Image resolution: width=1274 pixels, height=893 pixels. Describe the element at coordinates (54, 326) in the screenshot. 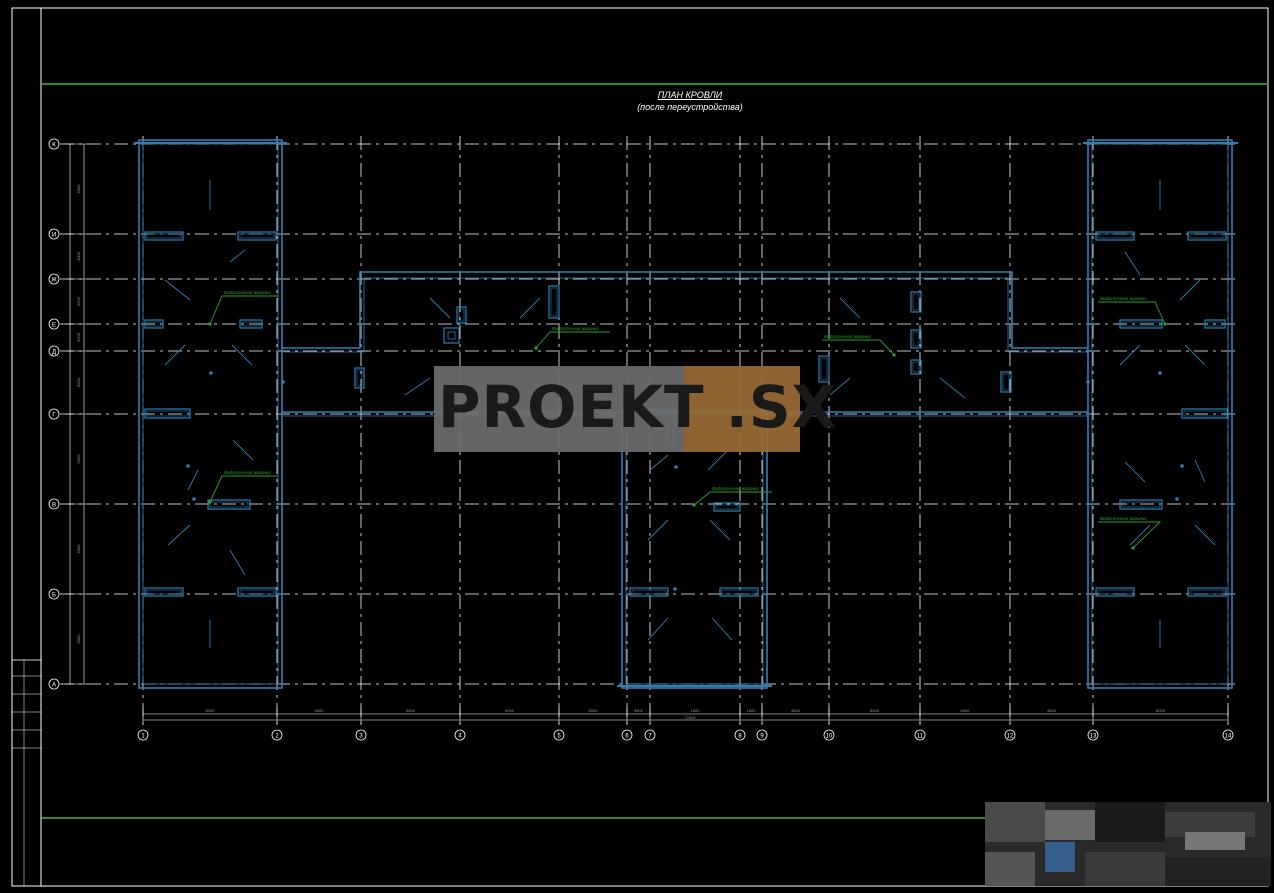

I see `axis-label-row: Е` at that location.